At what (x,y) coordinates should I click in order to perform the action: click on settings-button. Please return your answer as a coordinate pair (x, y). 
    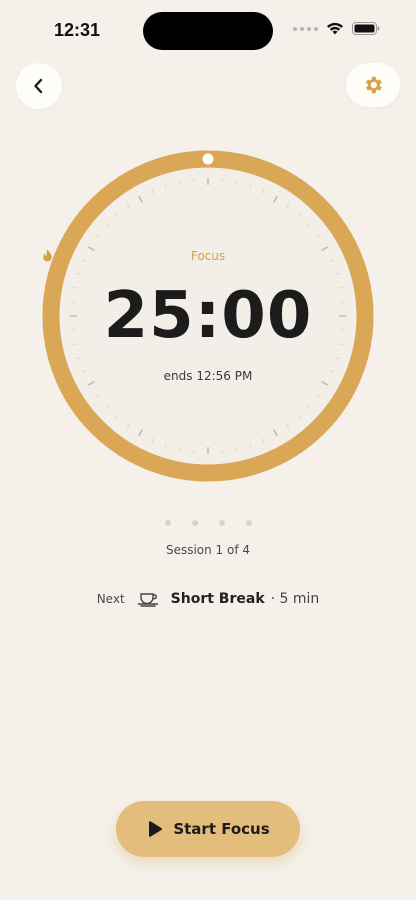
    Looking at the image, I should click on (373, 85).